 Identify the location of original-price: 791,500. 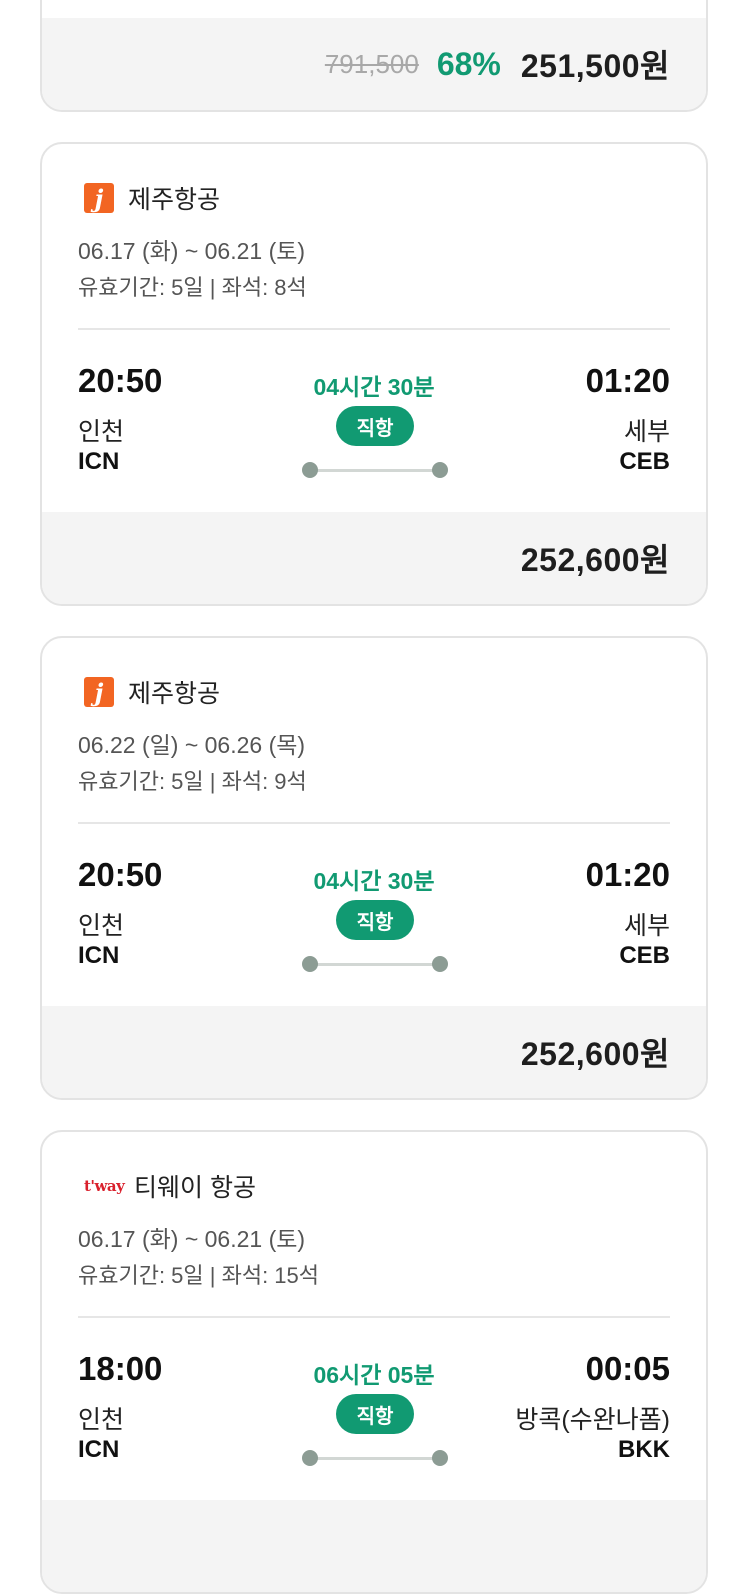
(371, 63).